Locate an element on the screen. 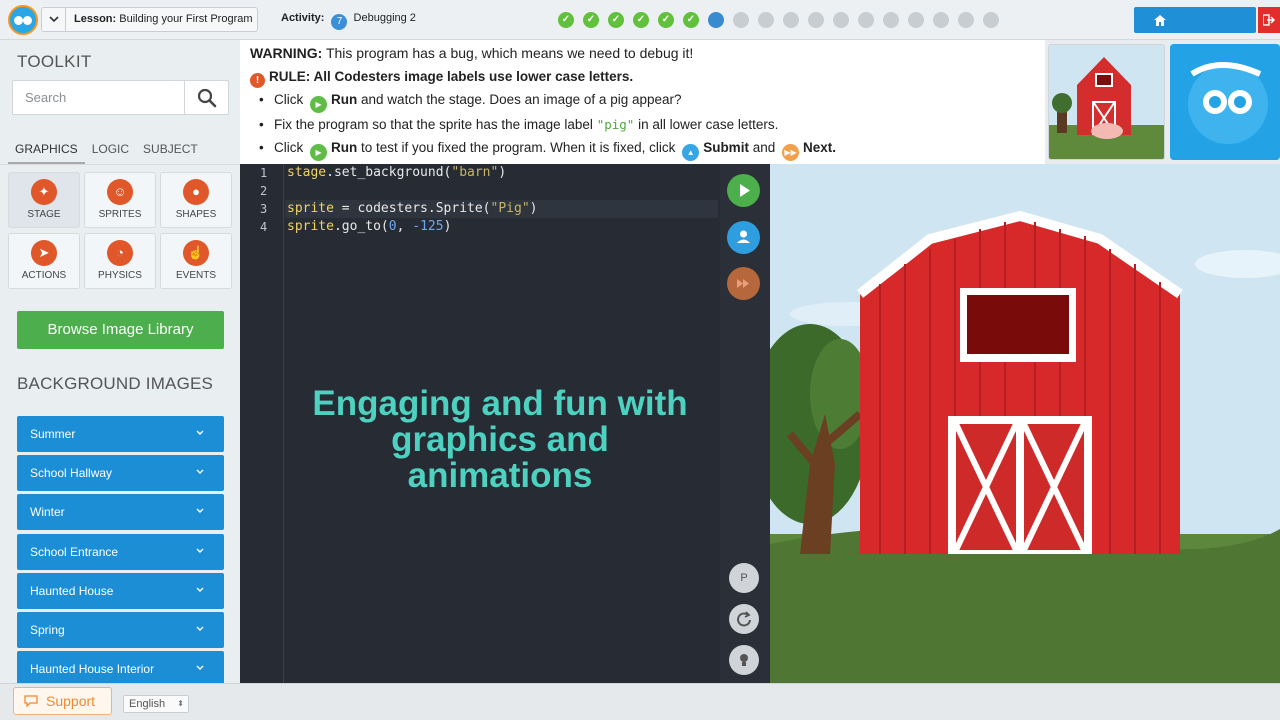 The image size is (1280, 720). support-button: Support is located at coordinates (62, 701).